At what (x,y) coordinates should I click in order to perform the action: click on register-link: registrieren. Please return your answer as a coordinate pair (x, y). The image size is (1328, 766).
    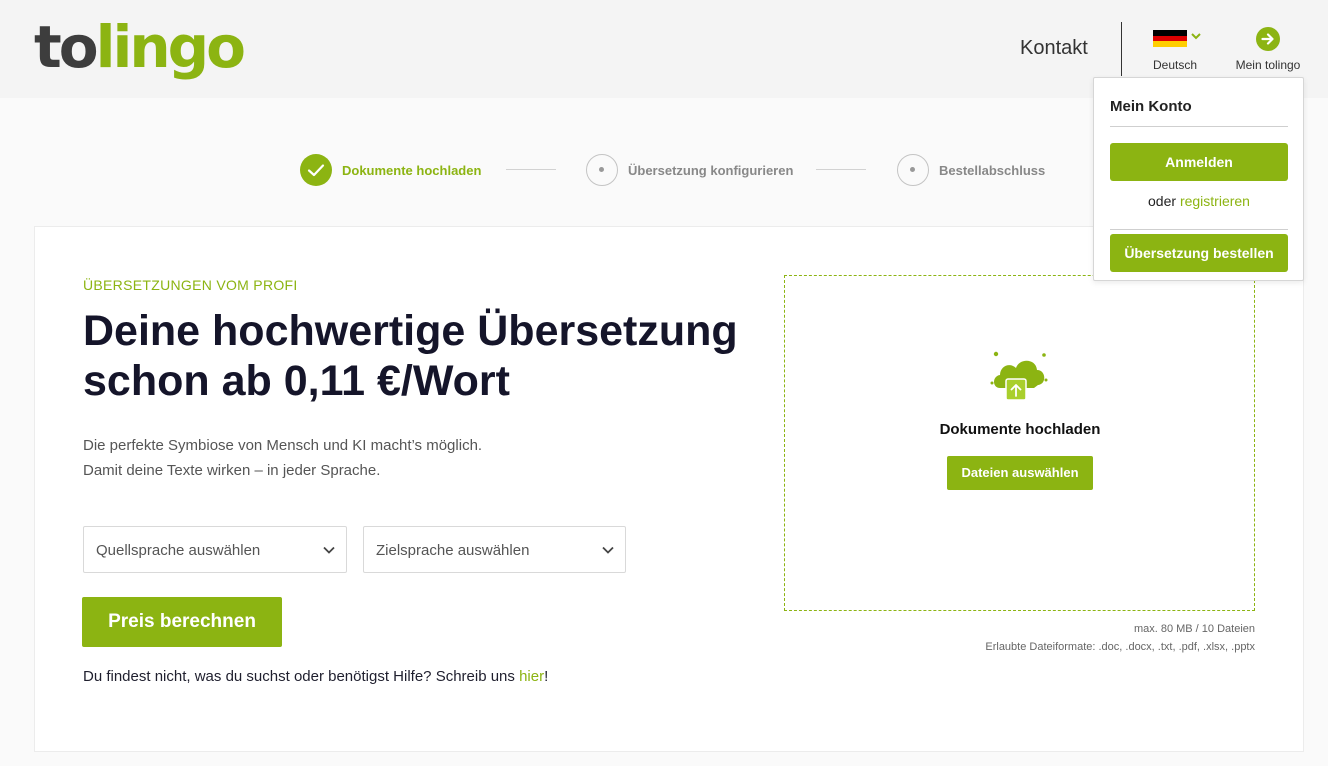
    Looking at the image, I should click on (1215, 201).